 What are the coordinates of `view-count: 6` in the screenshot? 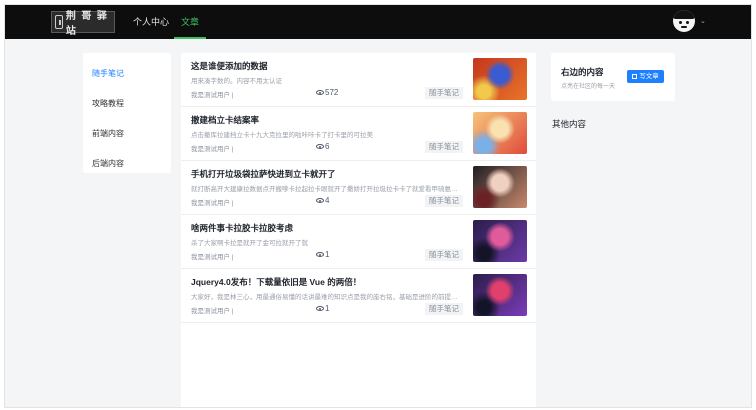 It's located at (327, 146).